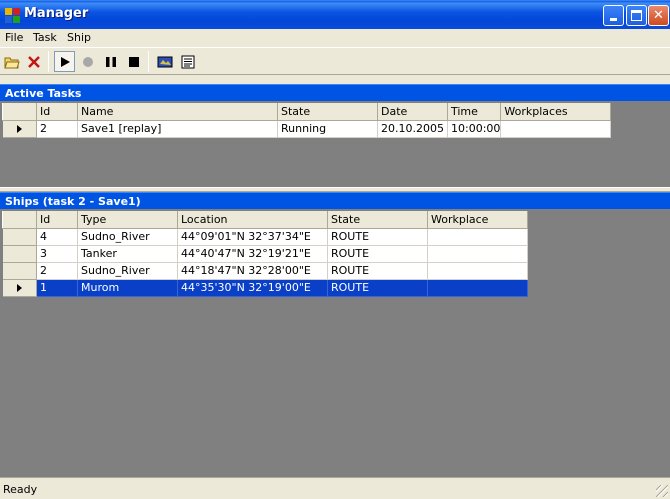 The width and height of the screenshot is (670, 499). I want to click on cell-state: Running, so click(327, 129).